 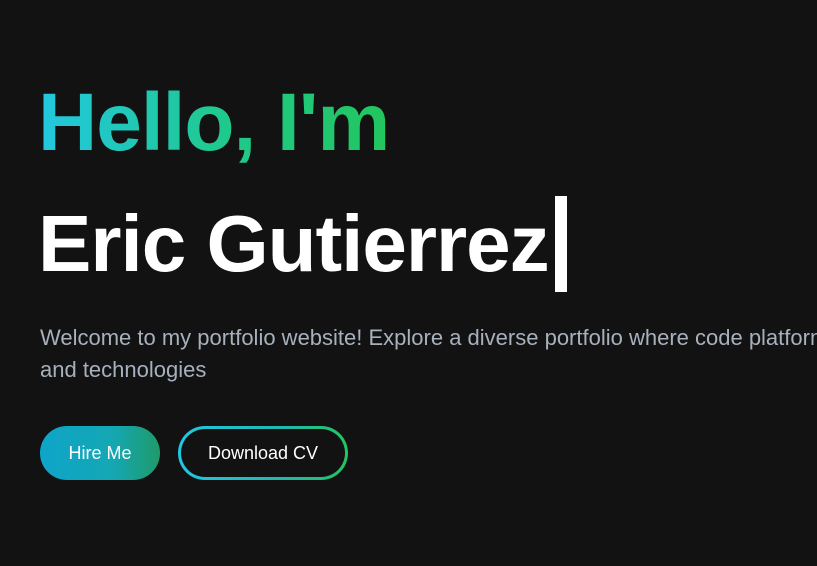 I want to click on typing-cursor, so click(x=560, y=244).